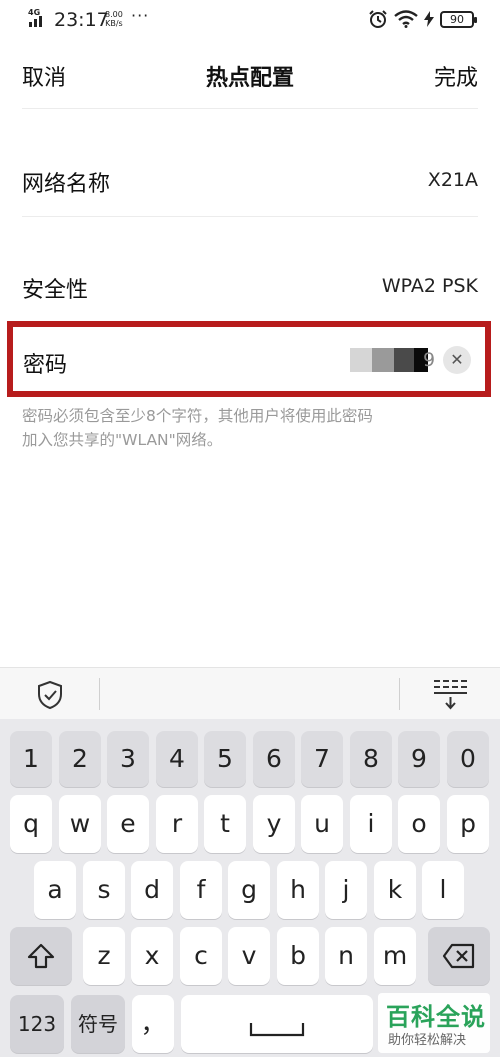 This screenshot has height=1057, width=500. What do you see at coordinates (443, 890) in the screenshot?
I see `key-l: l` at bounding box center [443, 890].